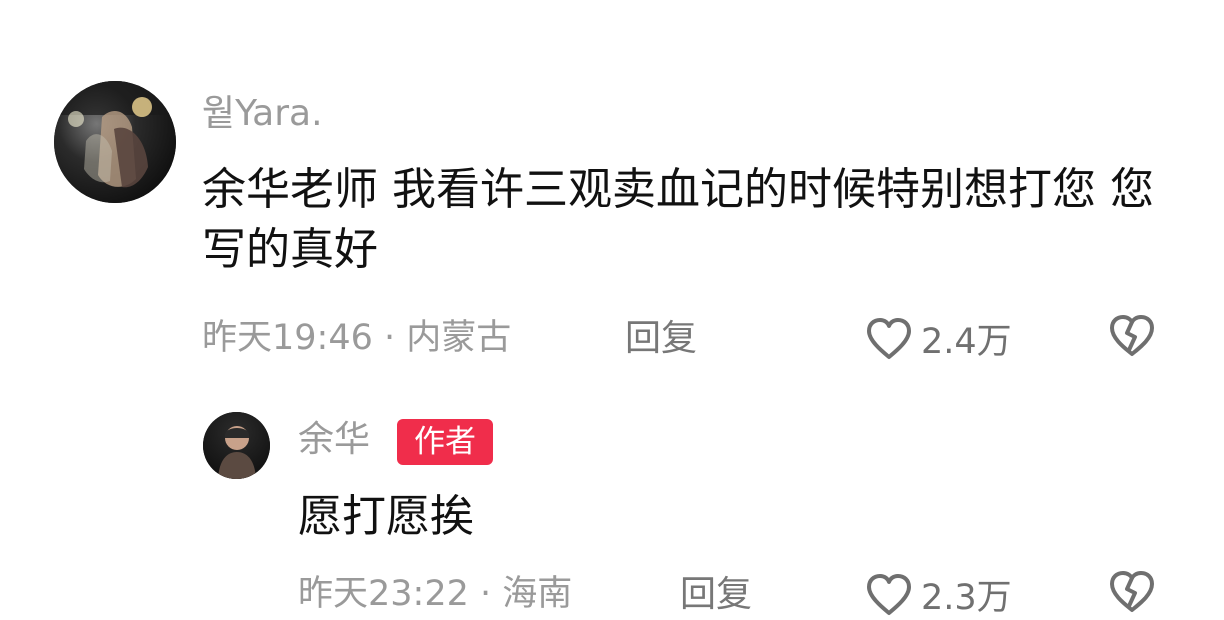 The width and height of the screenshot is (1224, 620). Describe the element at coordinates (966, 342) in the screenshot. I see `like-count: 2.4万` at that location.